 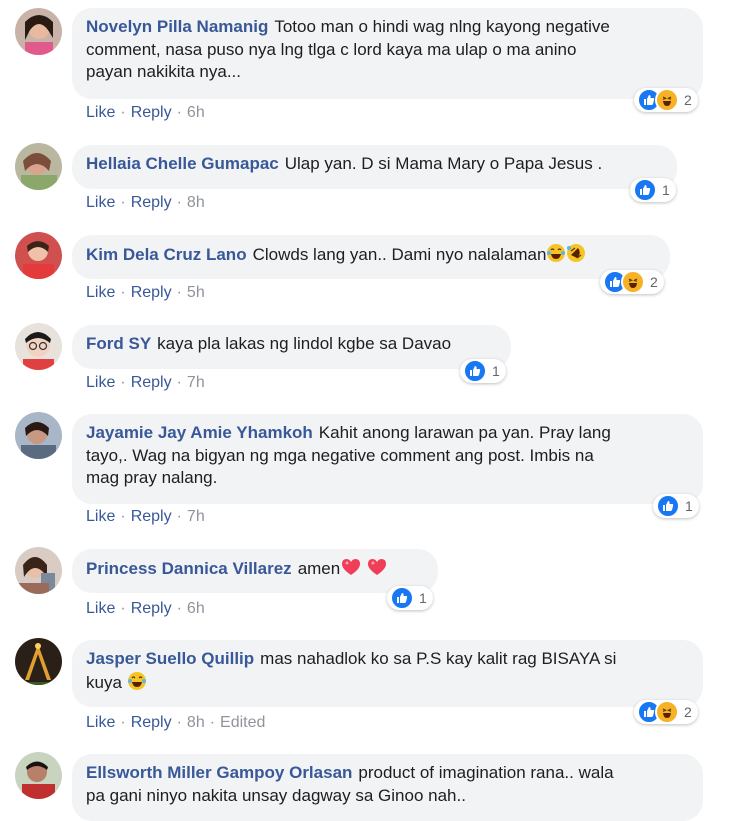 I want to click on timestamp: 5h, so click(x=196, y=293).